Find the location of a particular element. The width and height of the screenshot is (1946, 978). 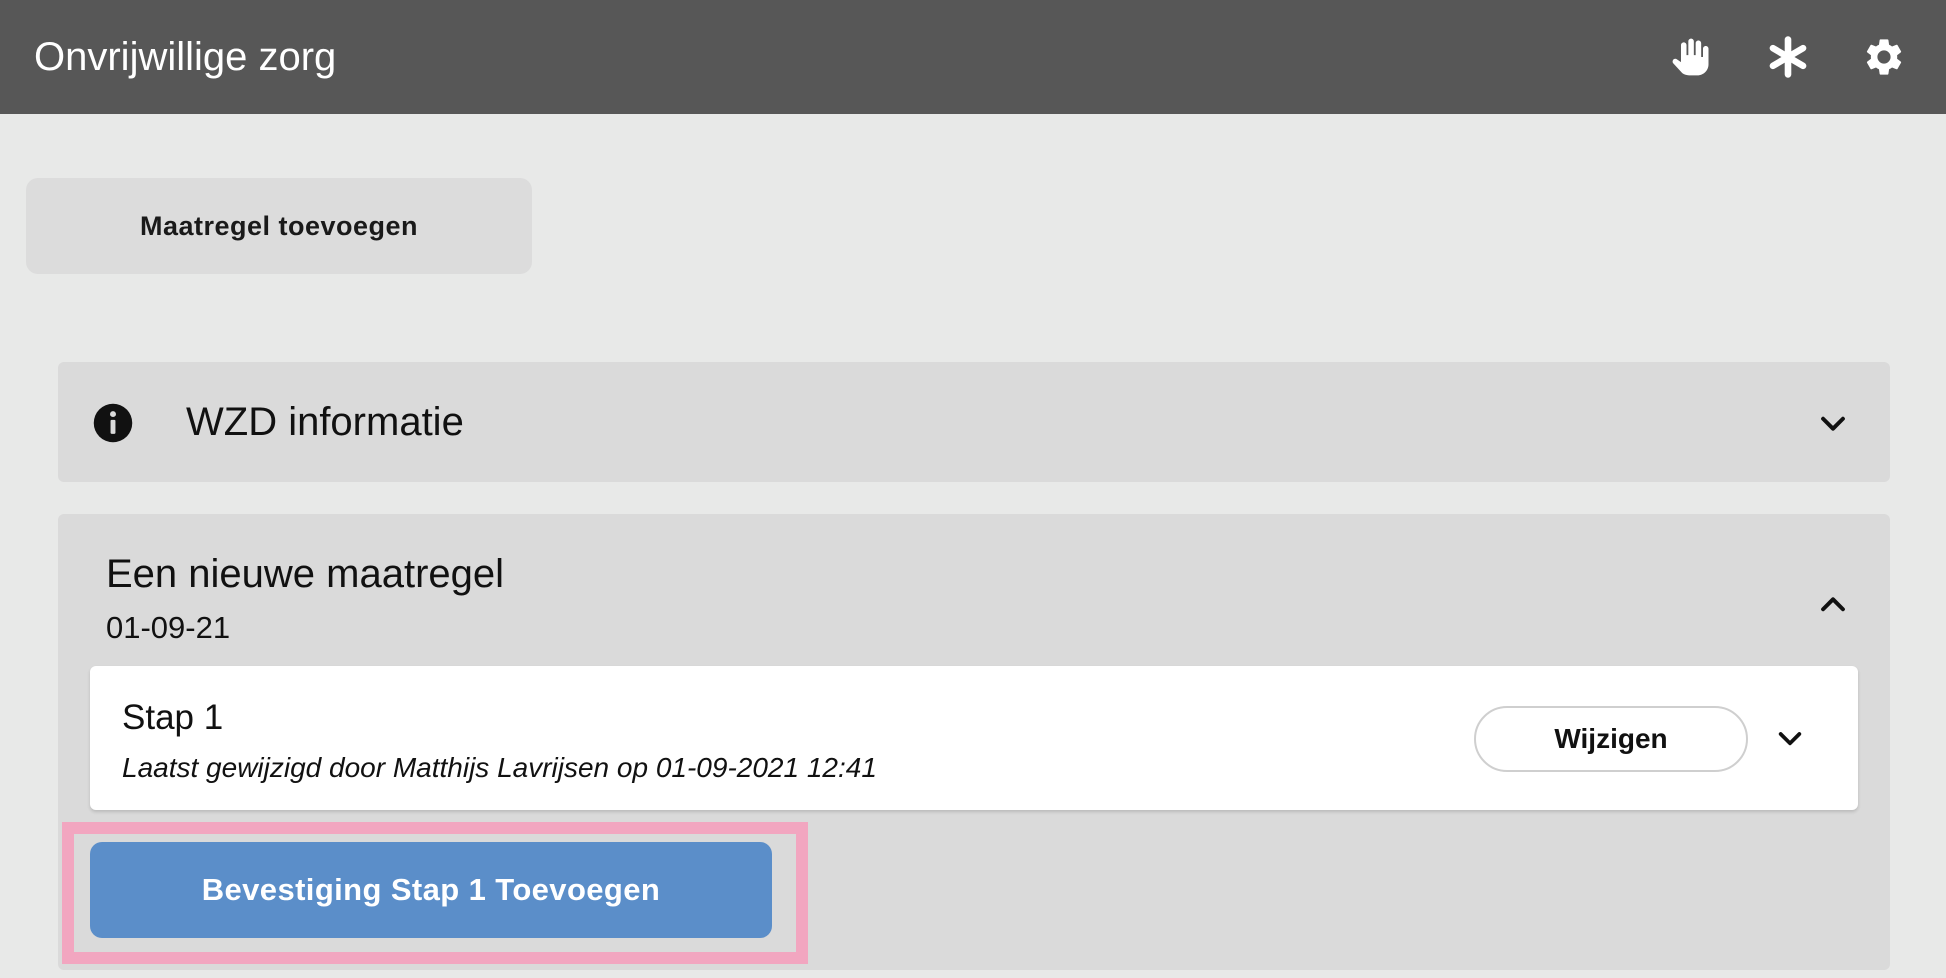

measure-title: Een nieuwe maatregel is located at coordinates (305, 574).